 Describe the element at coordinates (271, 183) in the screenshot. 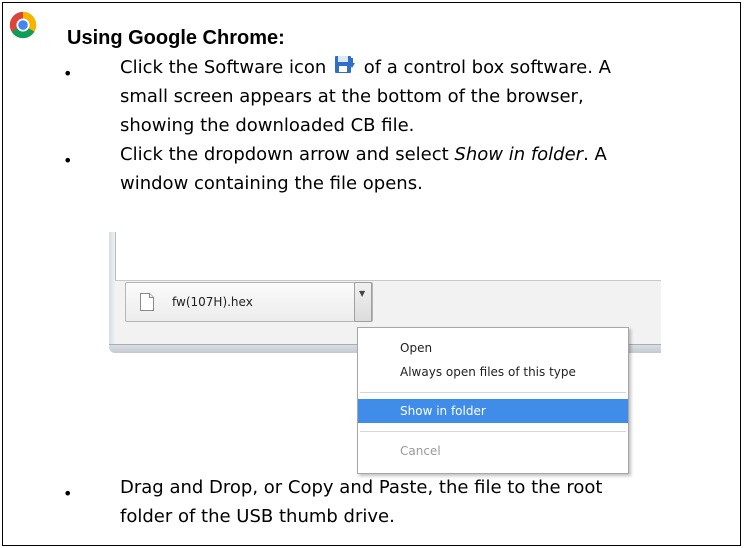

I see `step-2-line-2: window containing the file opens.` at that location.